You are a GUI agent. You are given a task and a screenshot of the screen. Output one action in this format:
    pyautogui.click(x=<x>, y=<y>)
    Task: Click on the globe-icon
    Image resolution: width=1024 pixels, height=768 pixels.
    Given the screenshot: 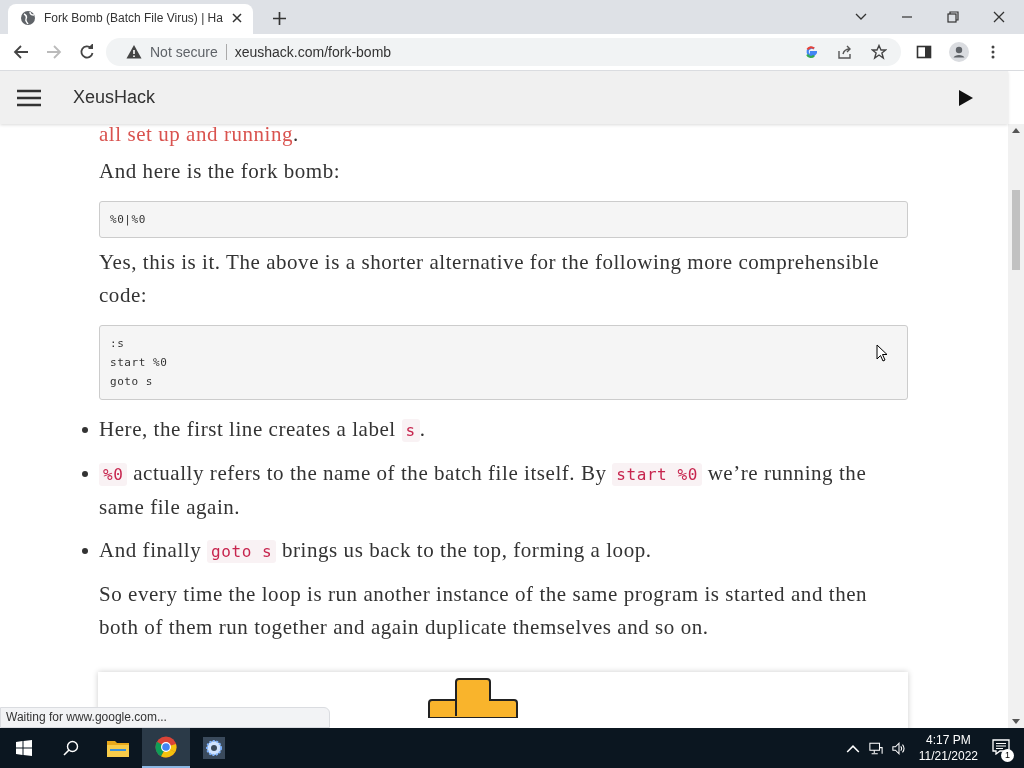 What is the action you would take?
    pyautogui.click(x=28, y=18)
    